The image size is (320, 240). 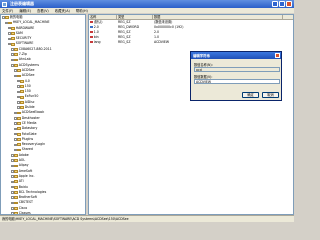 What do you see at coordinates (147, 10) in the screenshot?
I see `menu-bar: 文件(F) 编辑(E) 查看(V) 收藏夹(A) 帮助(H)` at bounding box center [147, 10].